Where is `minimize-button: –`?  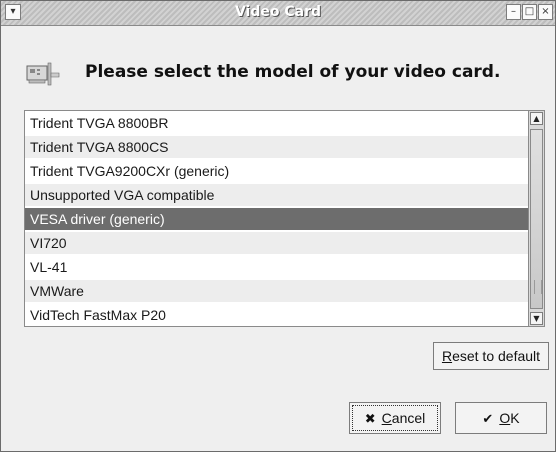
minimize-button: – is located at coordinates (513, 12).